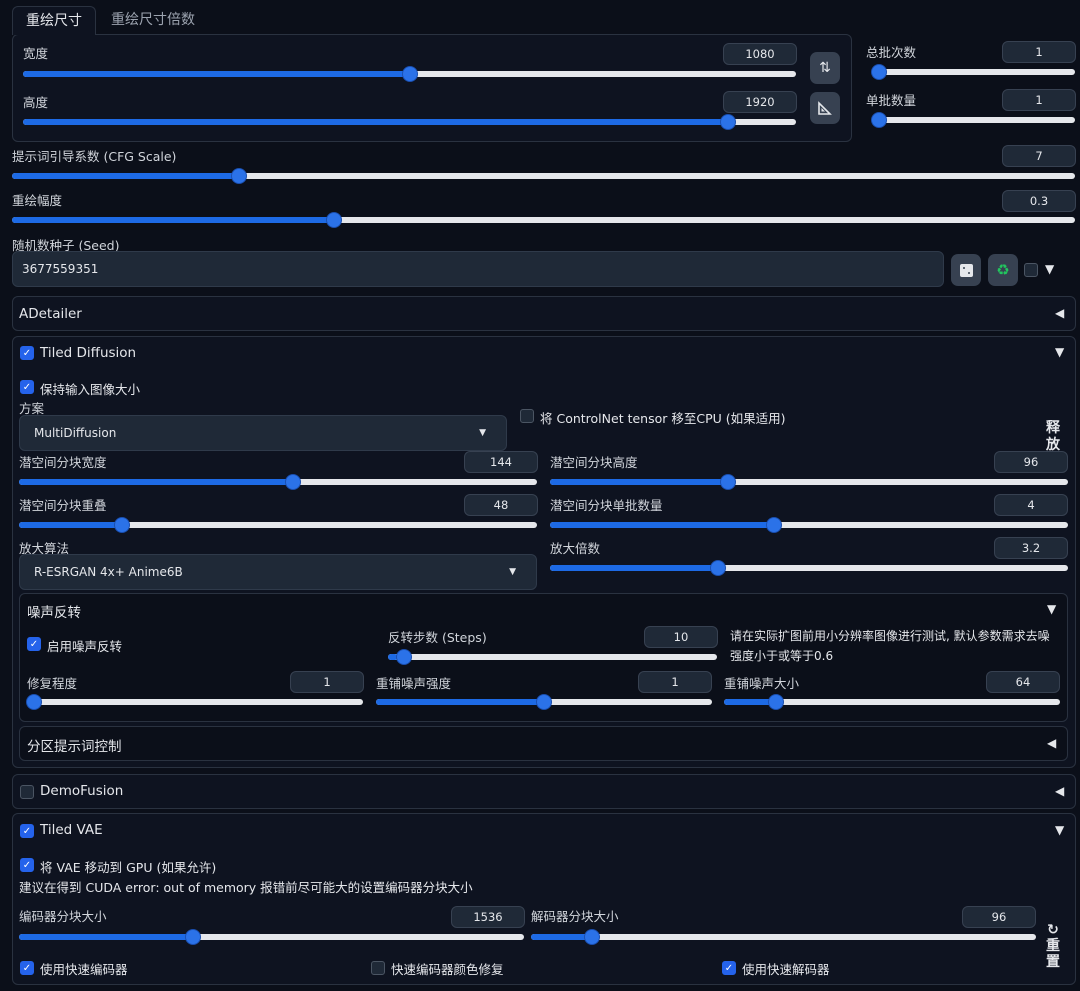 The image size is (1080, 991). I want to click on demofusion-title: DemoFusion, so click(82, 791).